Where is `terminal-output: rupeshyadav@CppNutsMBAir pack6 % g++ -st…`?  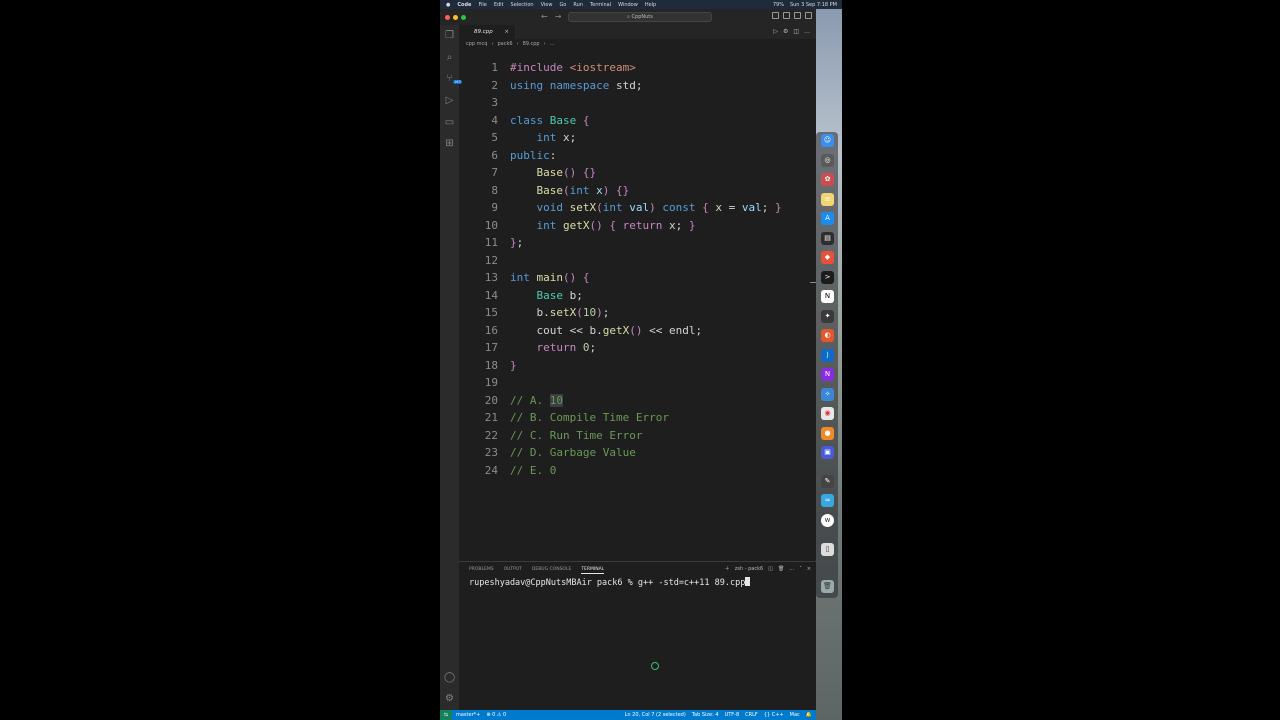 terminal-output: rupeshyadav@CppNutsMBAir pack6 % g++ -st… is located at coordinates (610, 582).